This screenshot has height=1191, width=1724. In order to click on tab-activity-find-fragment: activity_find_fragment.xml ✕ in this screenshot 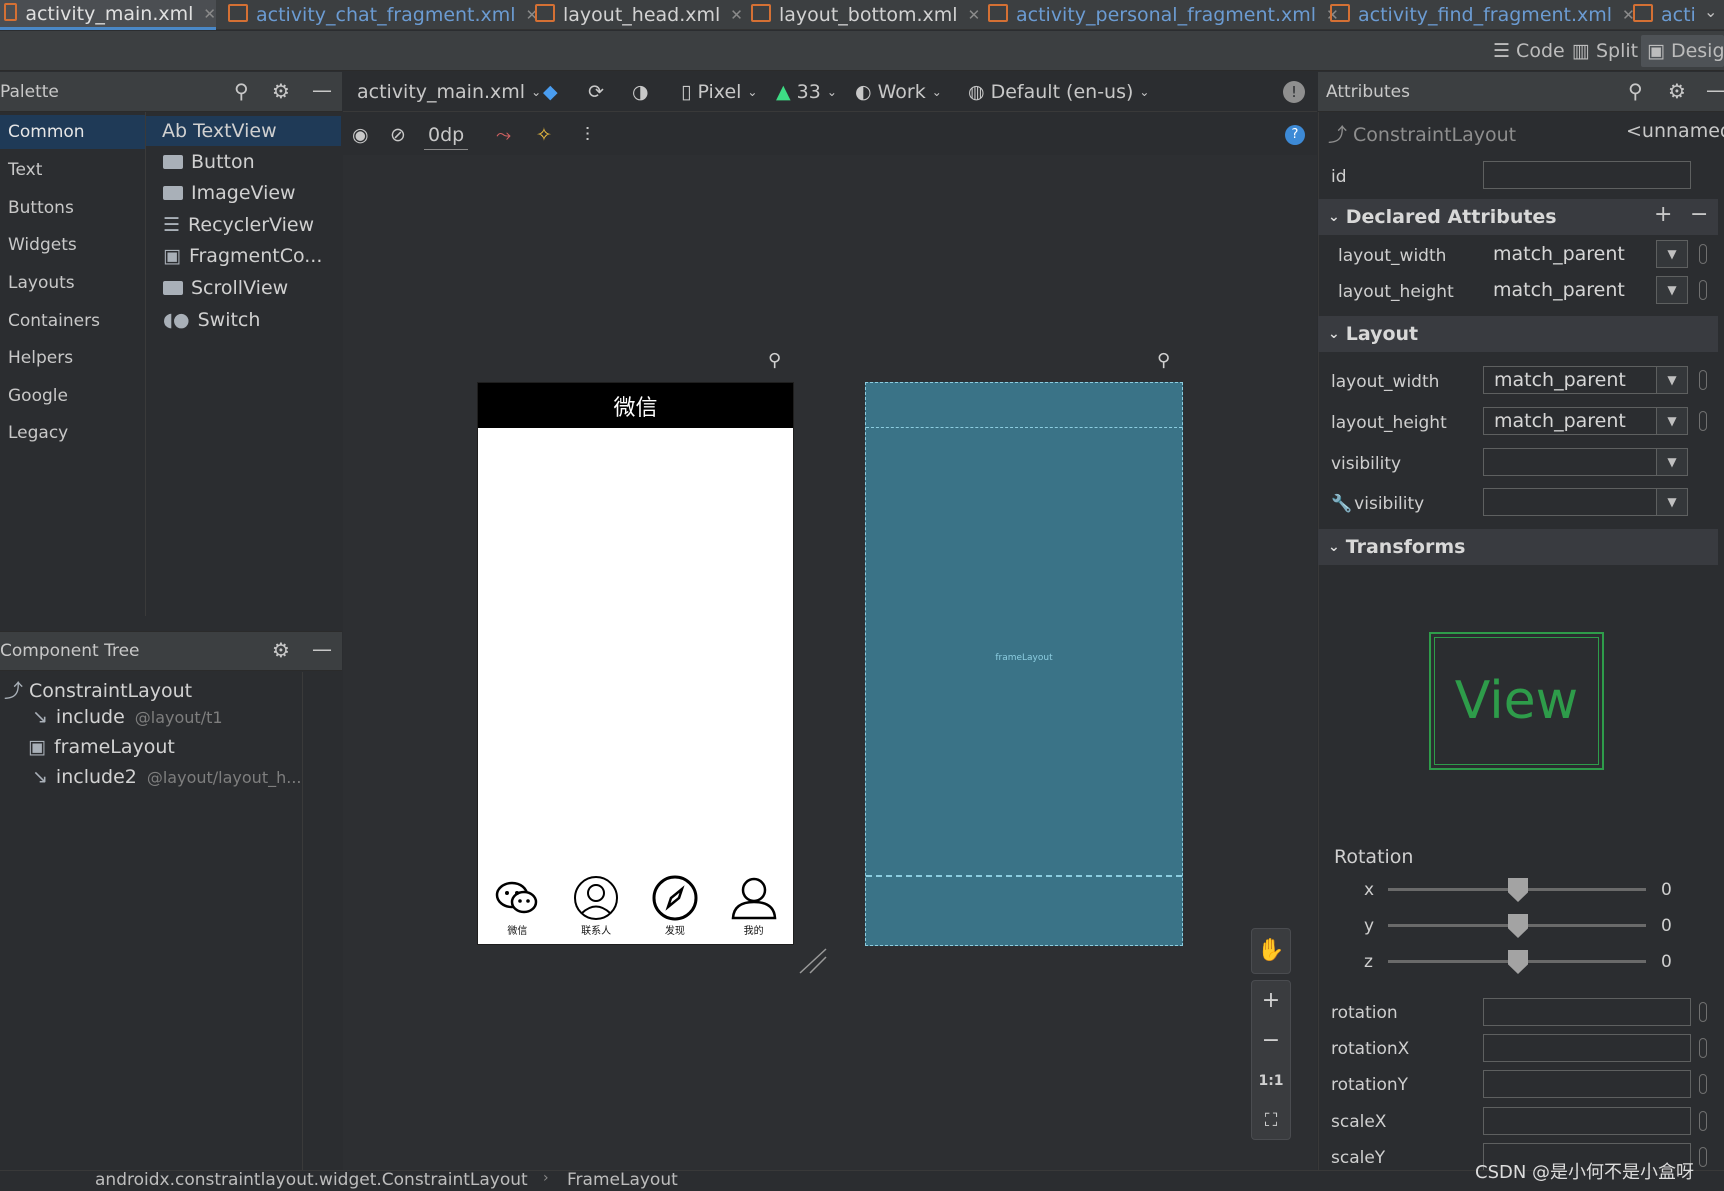, I will do `click(1482, 15)`.